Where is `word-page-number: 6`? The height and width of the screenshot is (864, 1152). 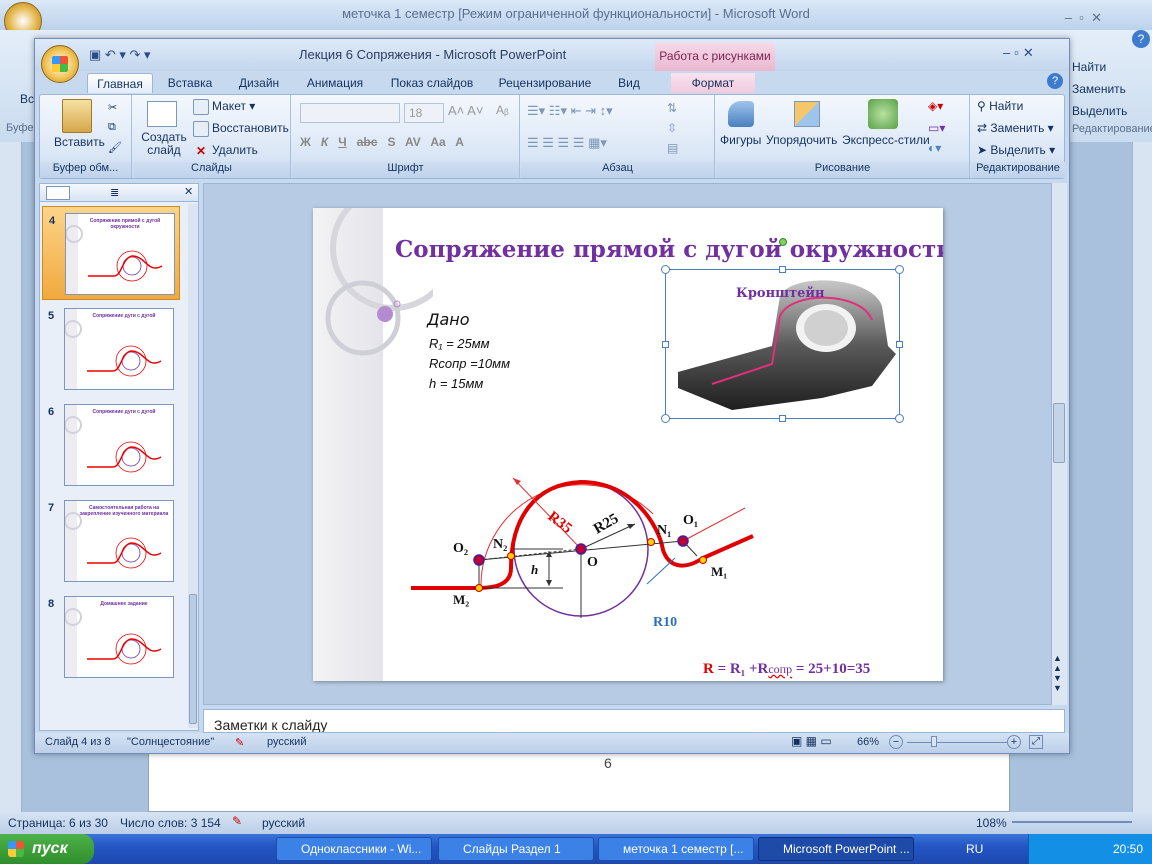
word-page-number: 6 is located at coordinates (608, 763).